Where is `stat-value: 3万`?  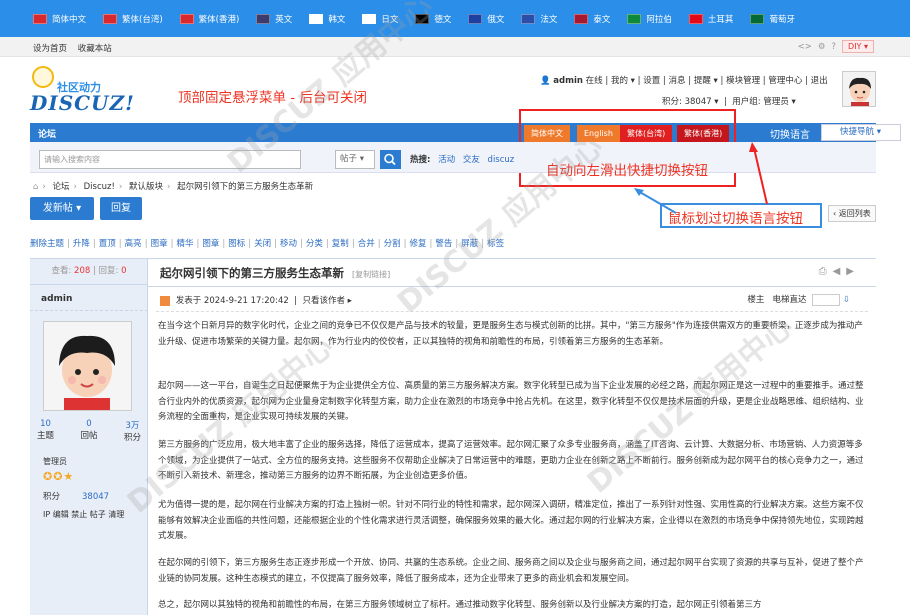
stat-value: 3万 is located at coordinates (132, 426).